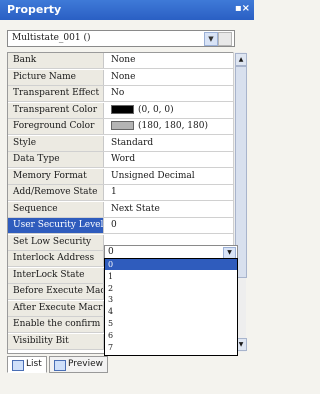 The width and height of the screenshot is (320, 394). Describe the element at coordinates (56, 93) in the screenshot. I see `property-name: Transparent Effect` at that location.